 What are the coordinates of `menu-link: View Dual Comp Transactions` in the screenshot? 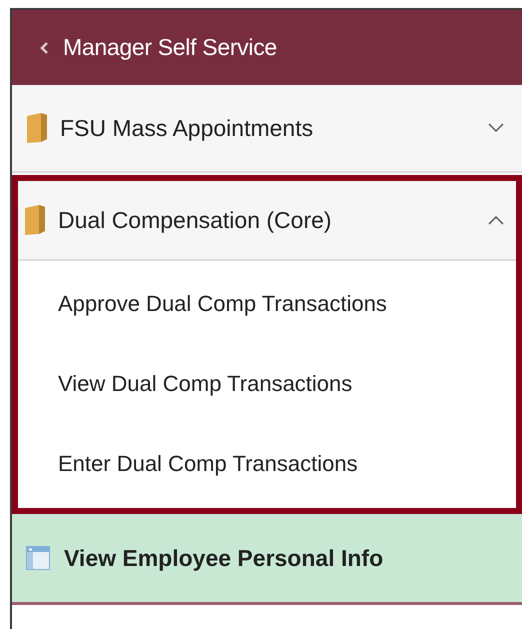 It's located at (185, 384).